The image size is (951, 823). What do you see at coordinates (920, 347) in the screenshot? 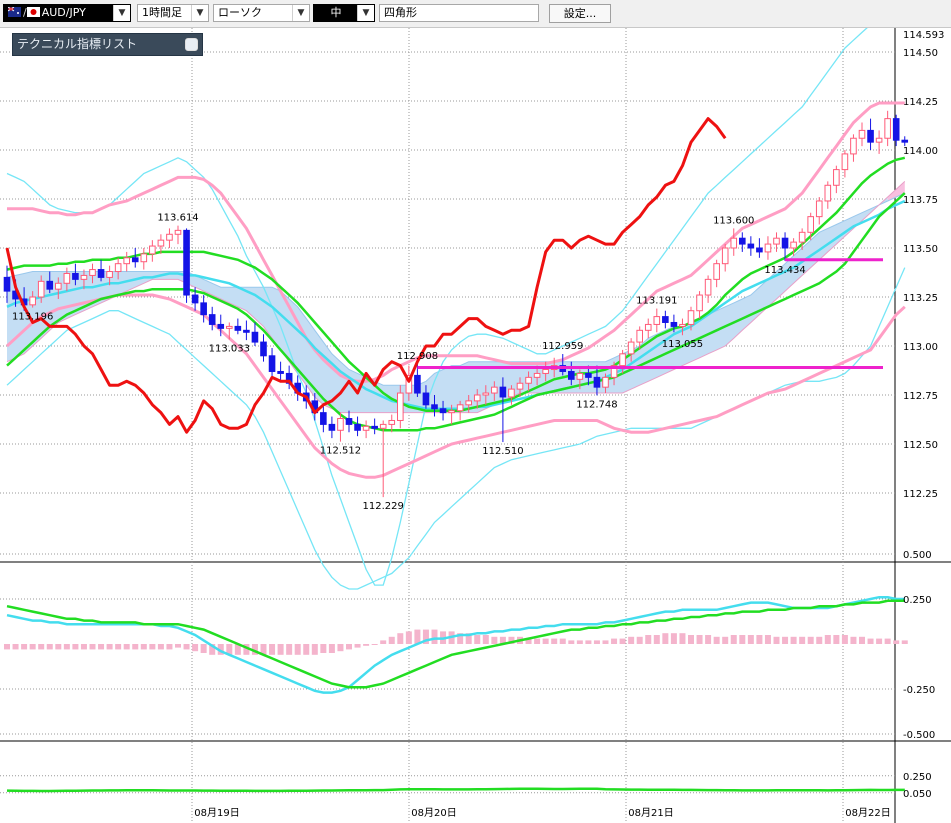
I see `price-tick-label: 113.00` at bounding box center [920, 347].